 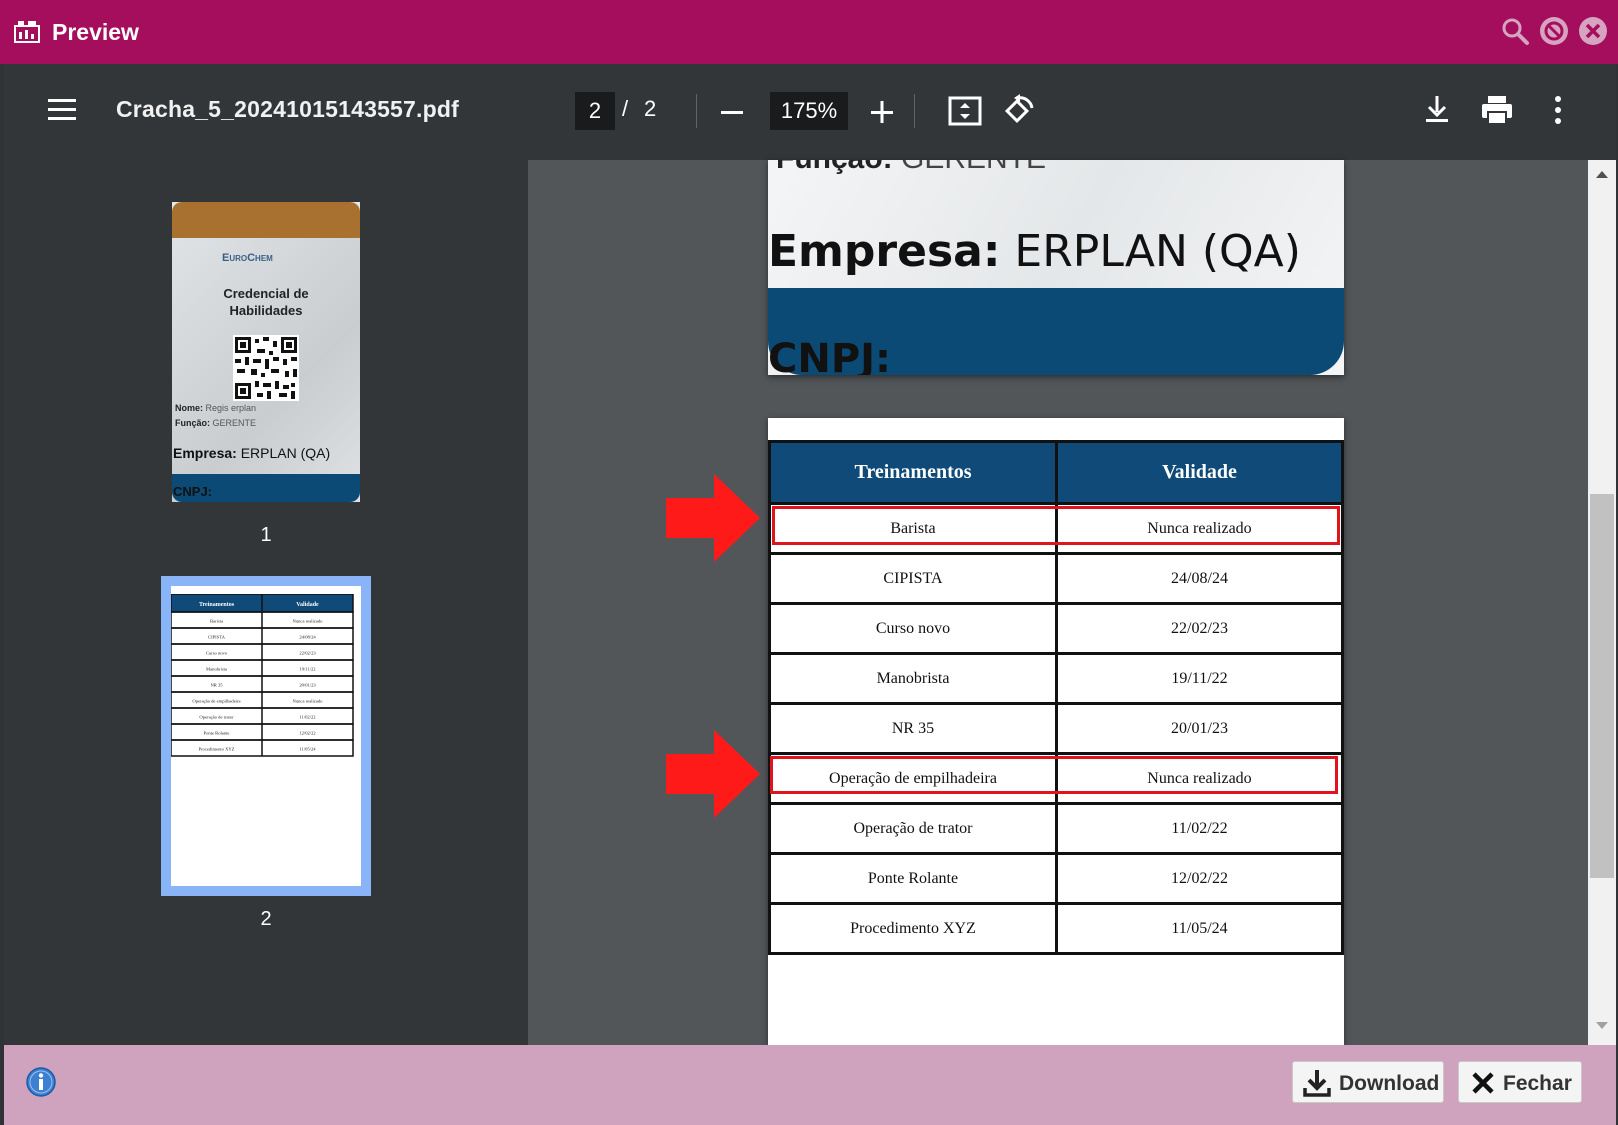 What do you see at coordinates (913, 678) in the screenshot?
I see `training-name: Manobrista` at bounding box center [913, 678].